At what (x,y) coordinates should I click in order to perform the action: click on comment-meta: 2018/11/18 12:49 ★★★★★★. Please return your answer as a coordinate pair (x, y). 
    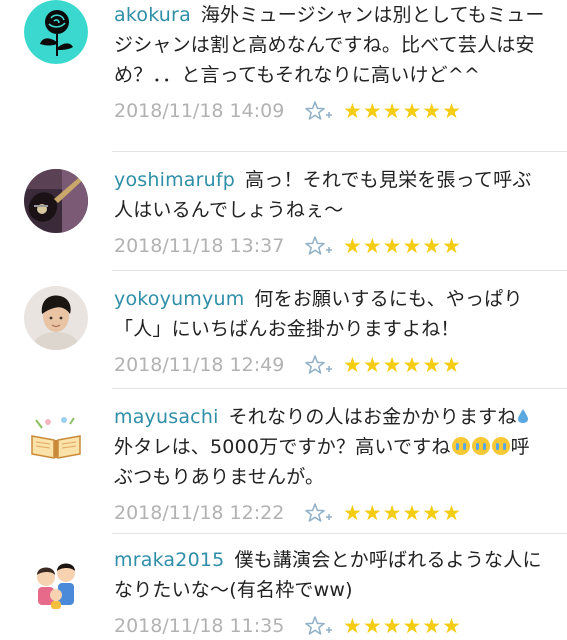
    Looking at the image, I should click on (330, 365).